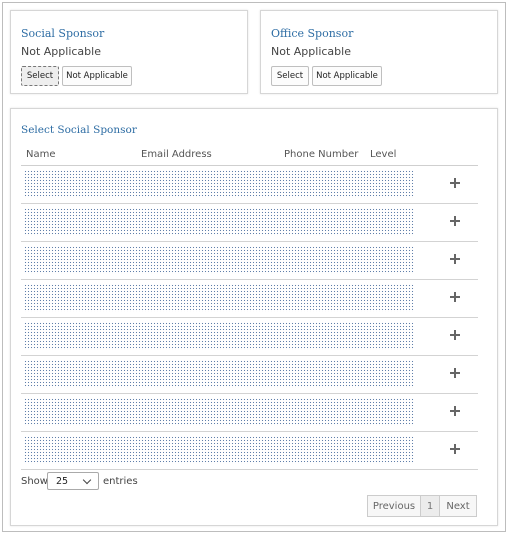 The image size is (508, 534). What do you see at coordinates (34, 481) in the screenshot?
I see `show-label: Show` at bounding box center [34, 481].